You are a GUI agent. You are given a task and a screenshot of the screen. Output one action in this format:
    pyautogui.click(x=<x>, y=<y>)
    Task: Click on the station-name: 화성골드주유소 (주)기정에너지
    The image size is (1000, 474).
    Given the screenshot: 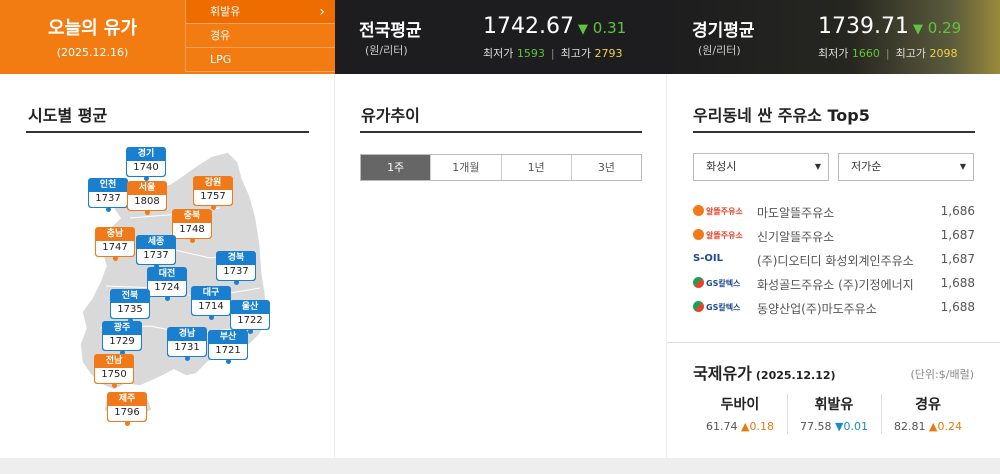 What is the action you would take?
    pyautogui.click(x=835, y=284)
    